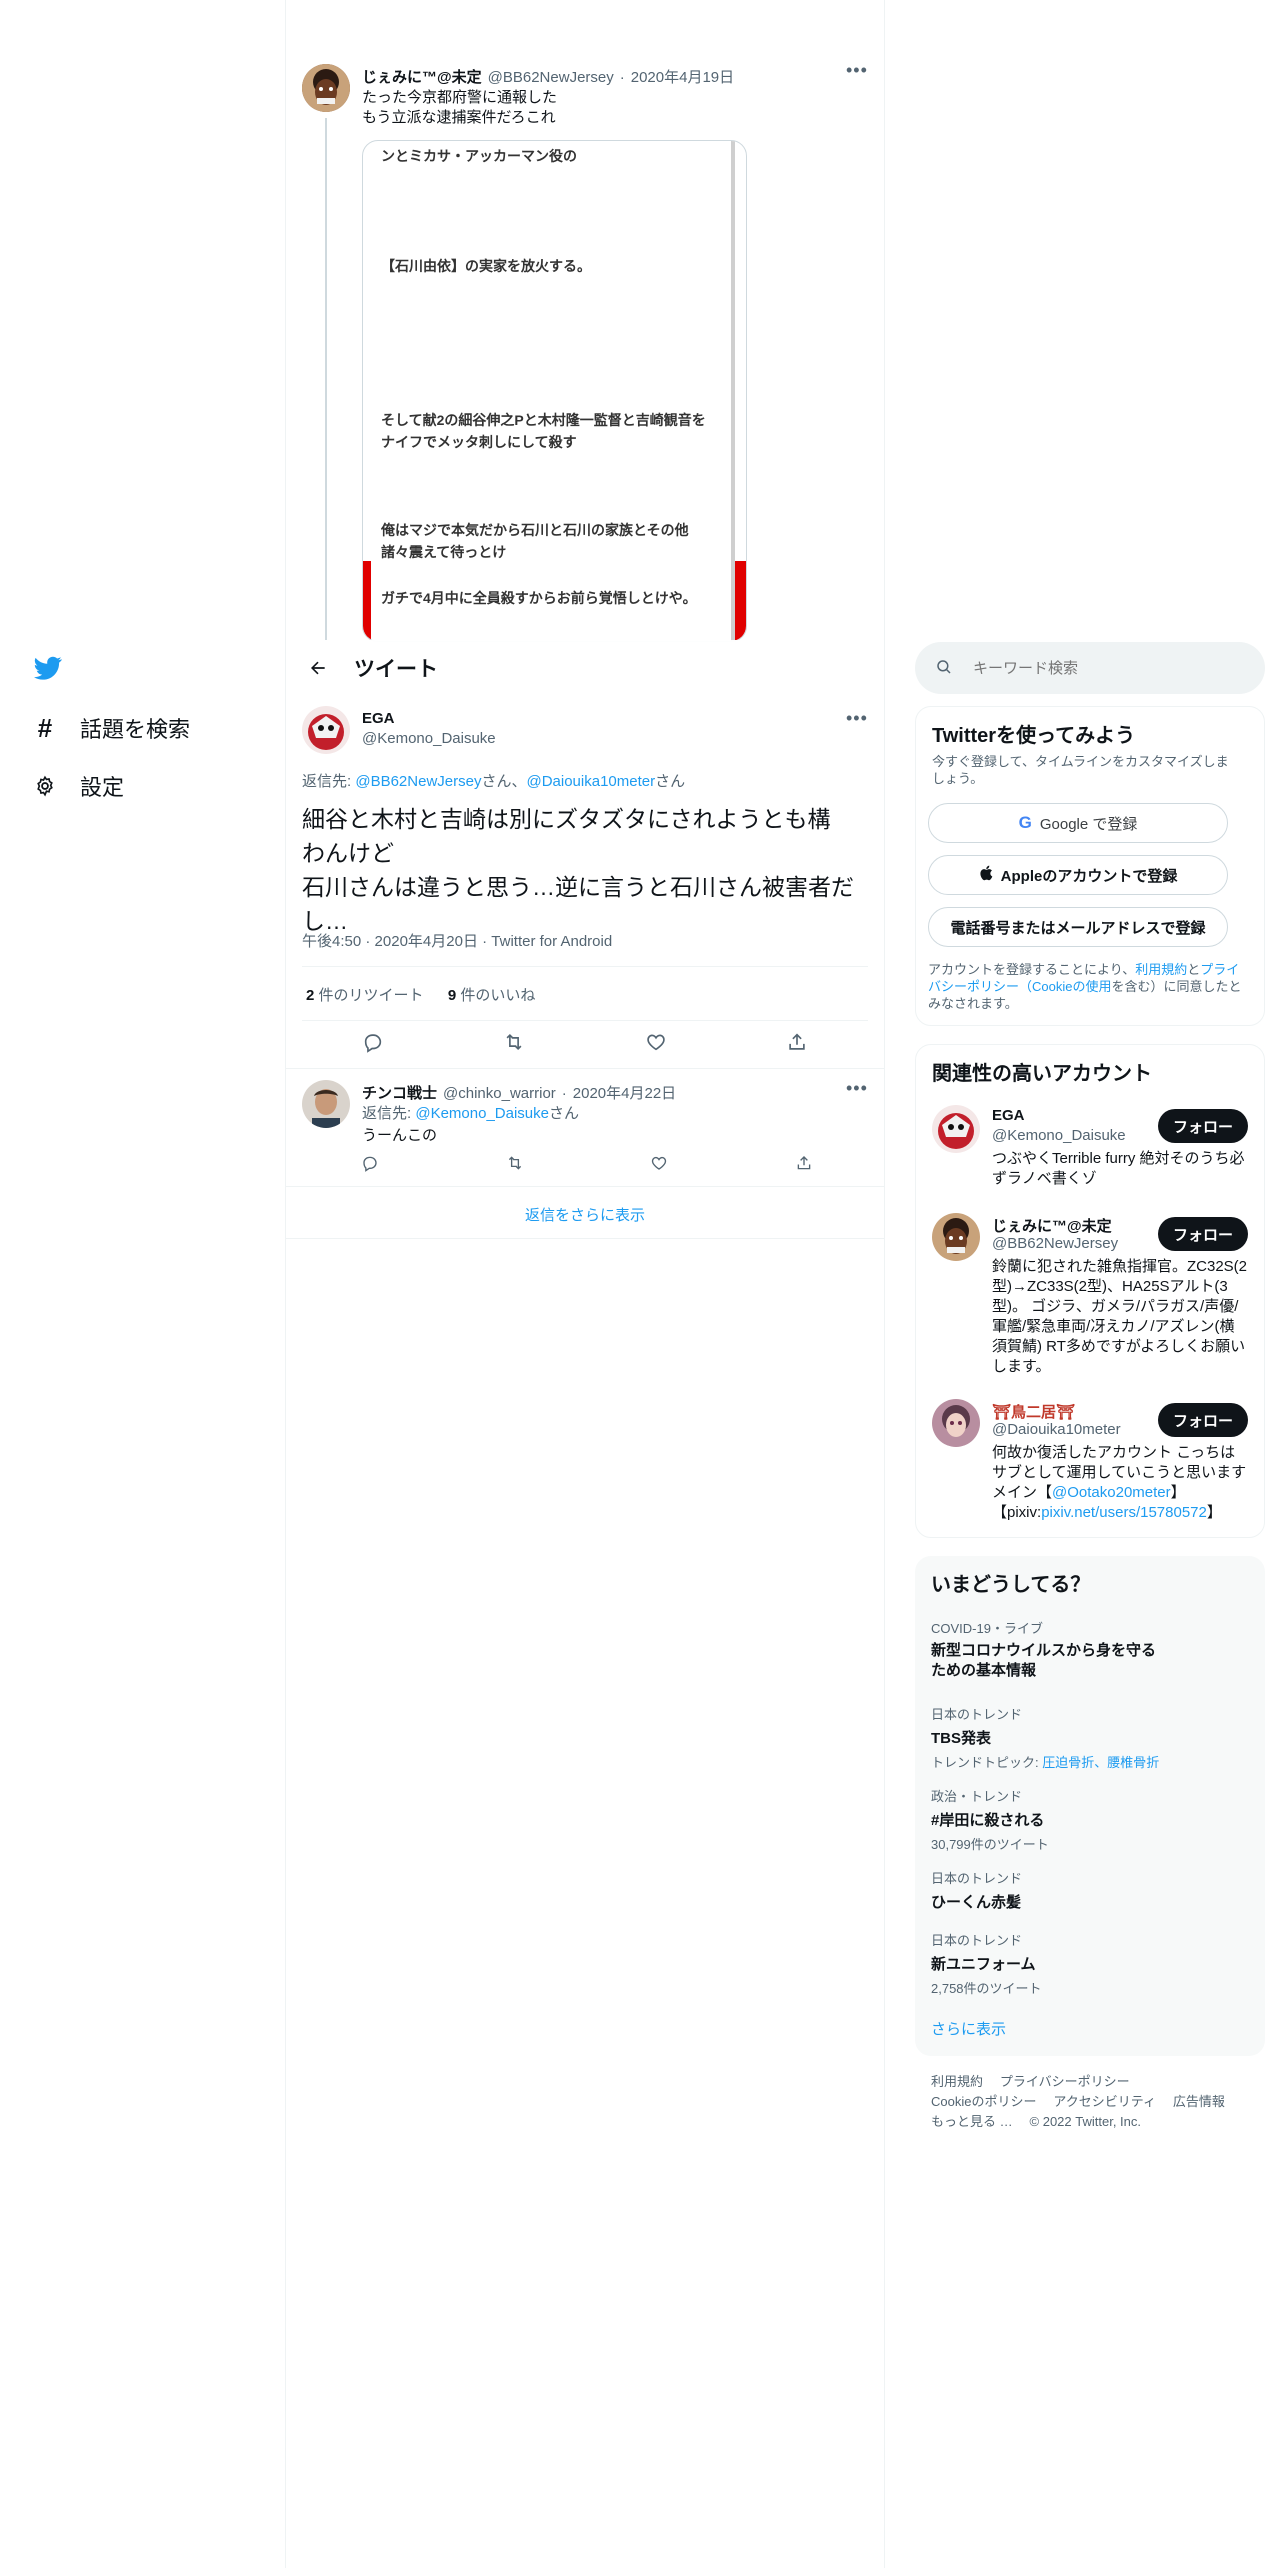  What do you see at coordinates (682, 76) in the screenshot?
I see `parent-tweet-date: 2020年4月19日` at bounding box center [682, 76].